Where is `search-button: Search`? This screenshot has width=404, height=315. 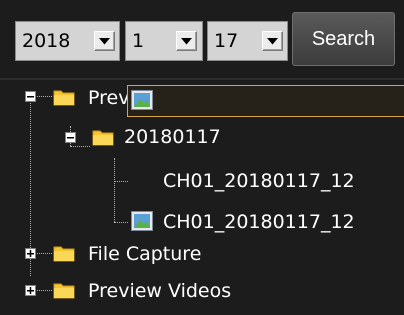 search-button: Search is located at coordinates (343, 39).